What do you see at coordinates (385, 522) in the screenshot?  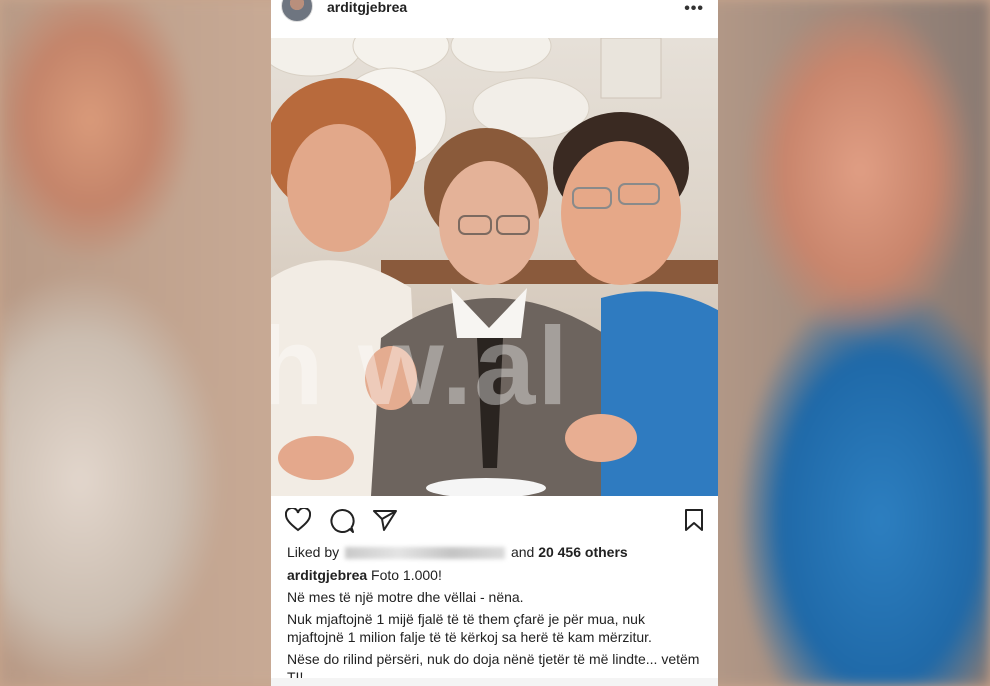 I see `send-icon` at bounding box center [385, 522].